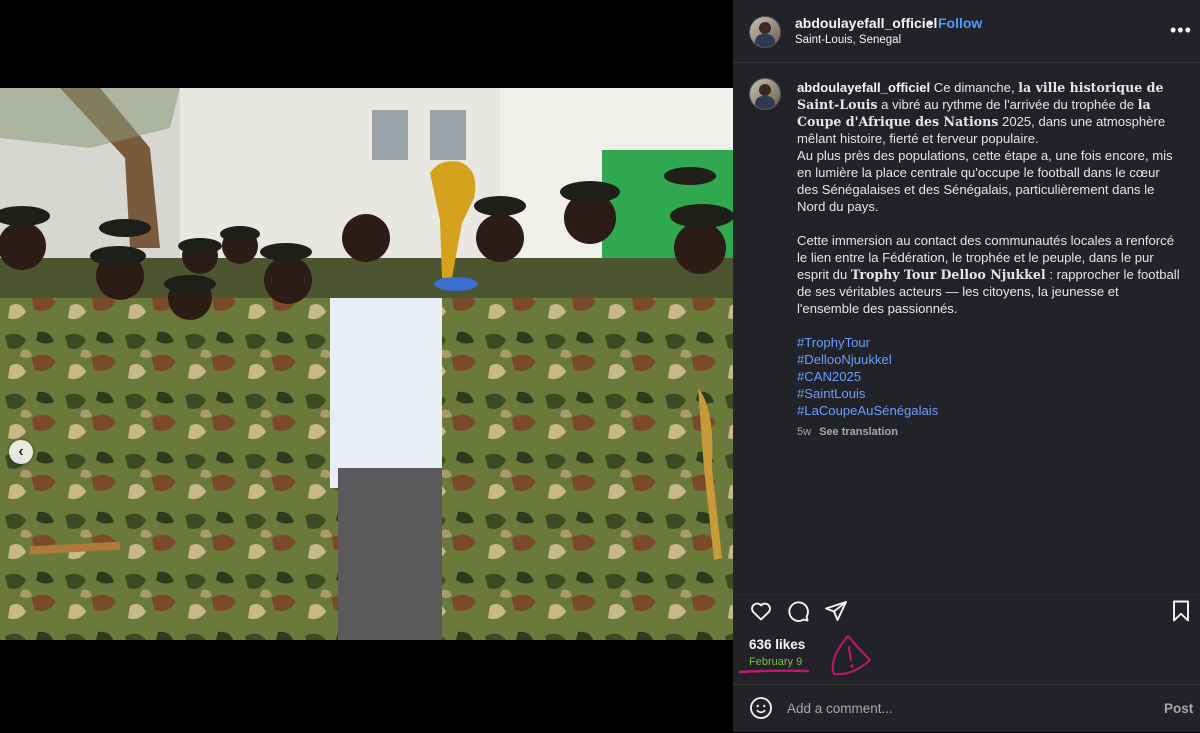 The width and height of the screenshot is (1200, 733). Describe the element at coordinates (948, 274) in the screenshot. I see `caption-bold-text: Trophy Tour Delloo Njukkel` at that location.